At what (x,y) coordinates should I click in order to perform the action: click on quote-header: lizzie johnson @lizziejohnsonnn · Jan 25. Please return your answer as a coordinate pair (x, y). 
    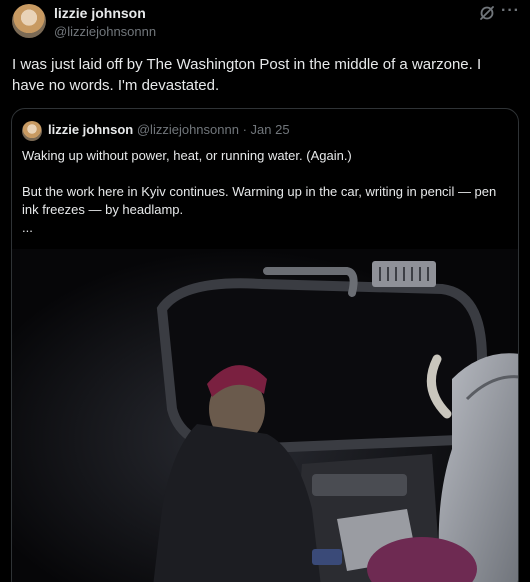
    Looking at the image, I should click on (169, 129).